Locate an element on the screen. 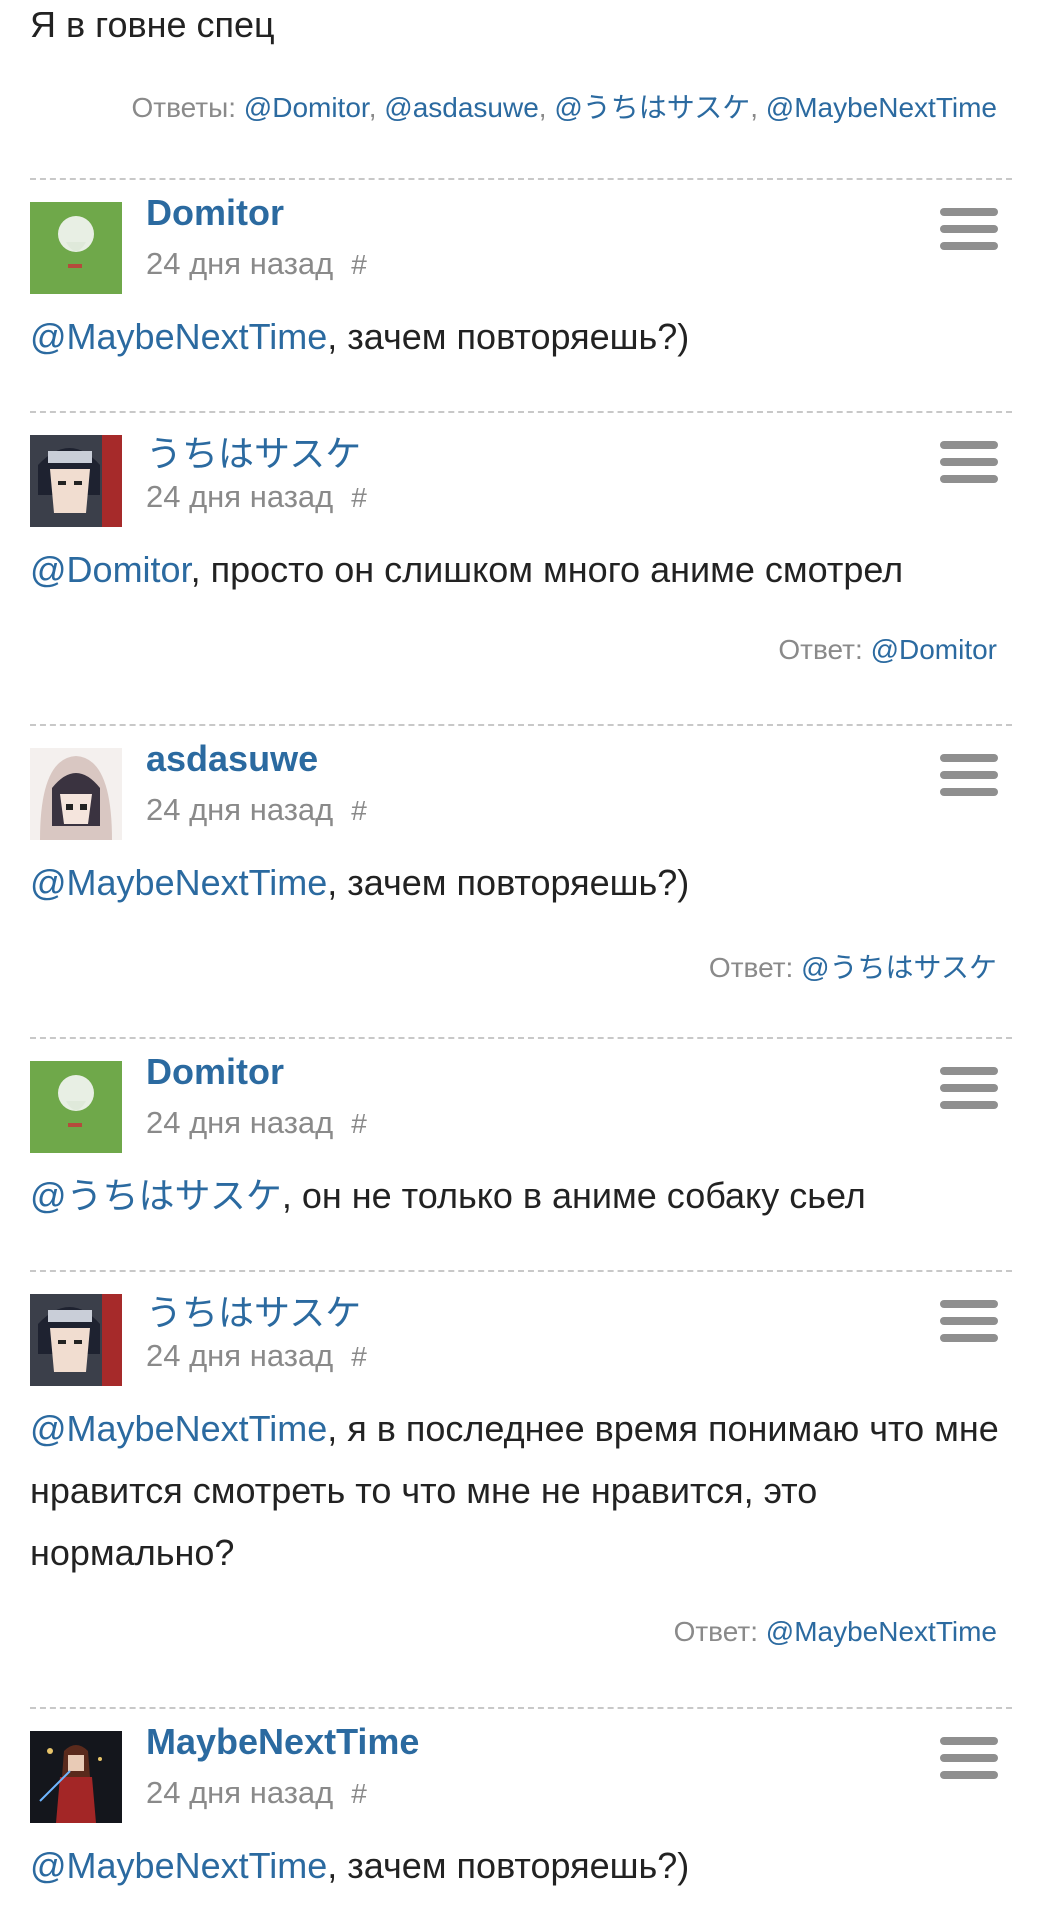 This screenshot has height=1920, width=1039. replies-line: Ответ: @Domitor is located at coordinates (887, 650).